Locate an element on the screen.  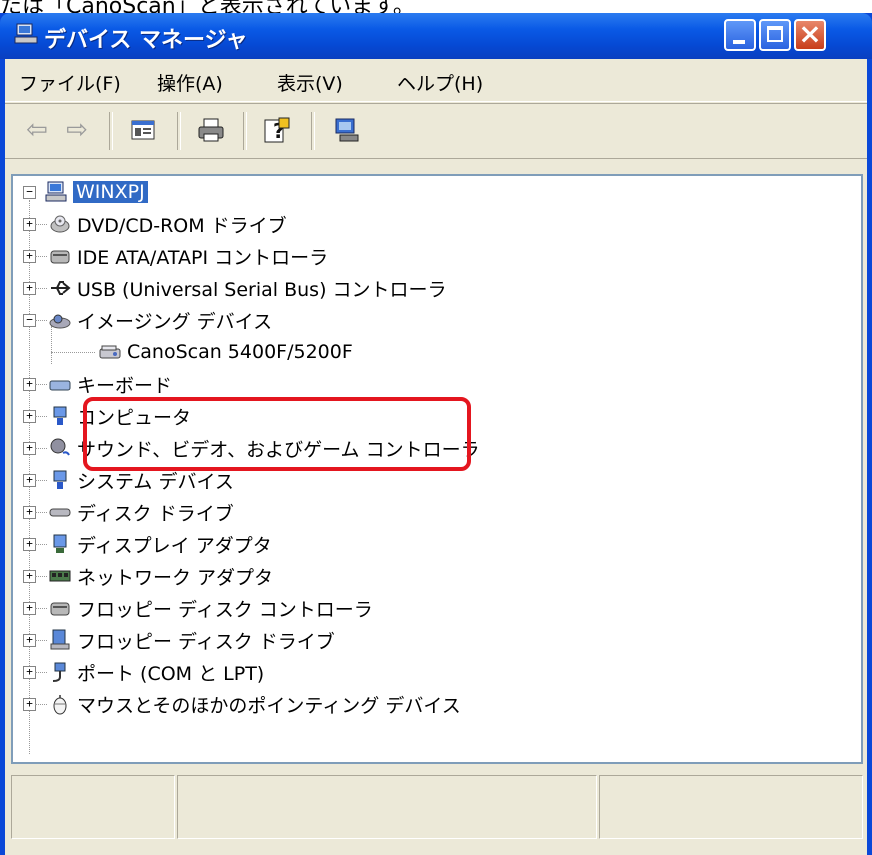
tree-item-mouse: + マウスとそのほかのポインティング デバイス is located at coordinates (242, 704).